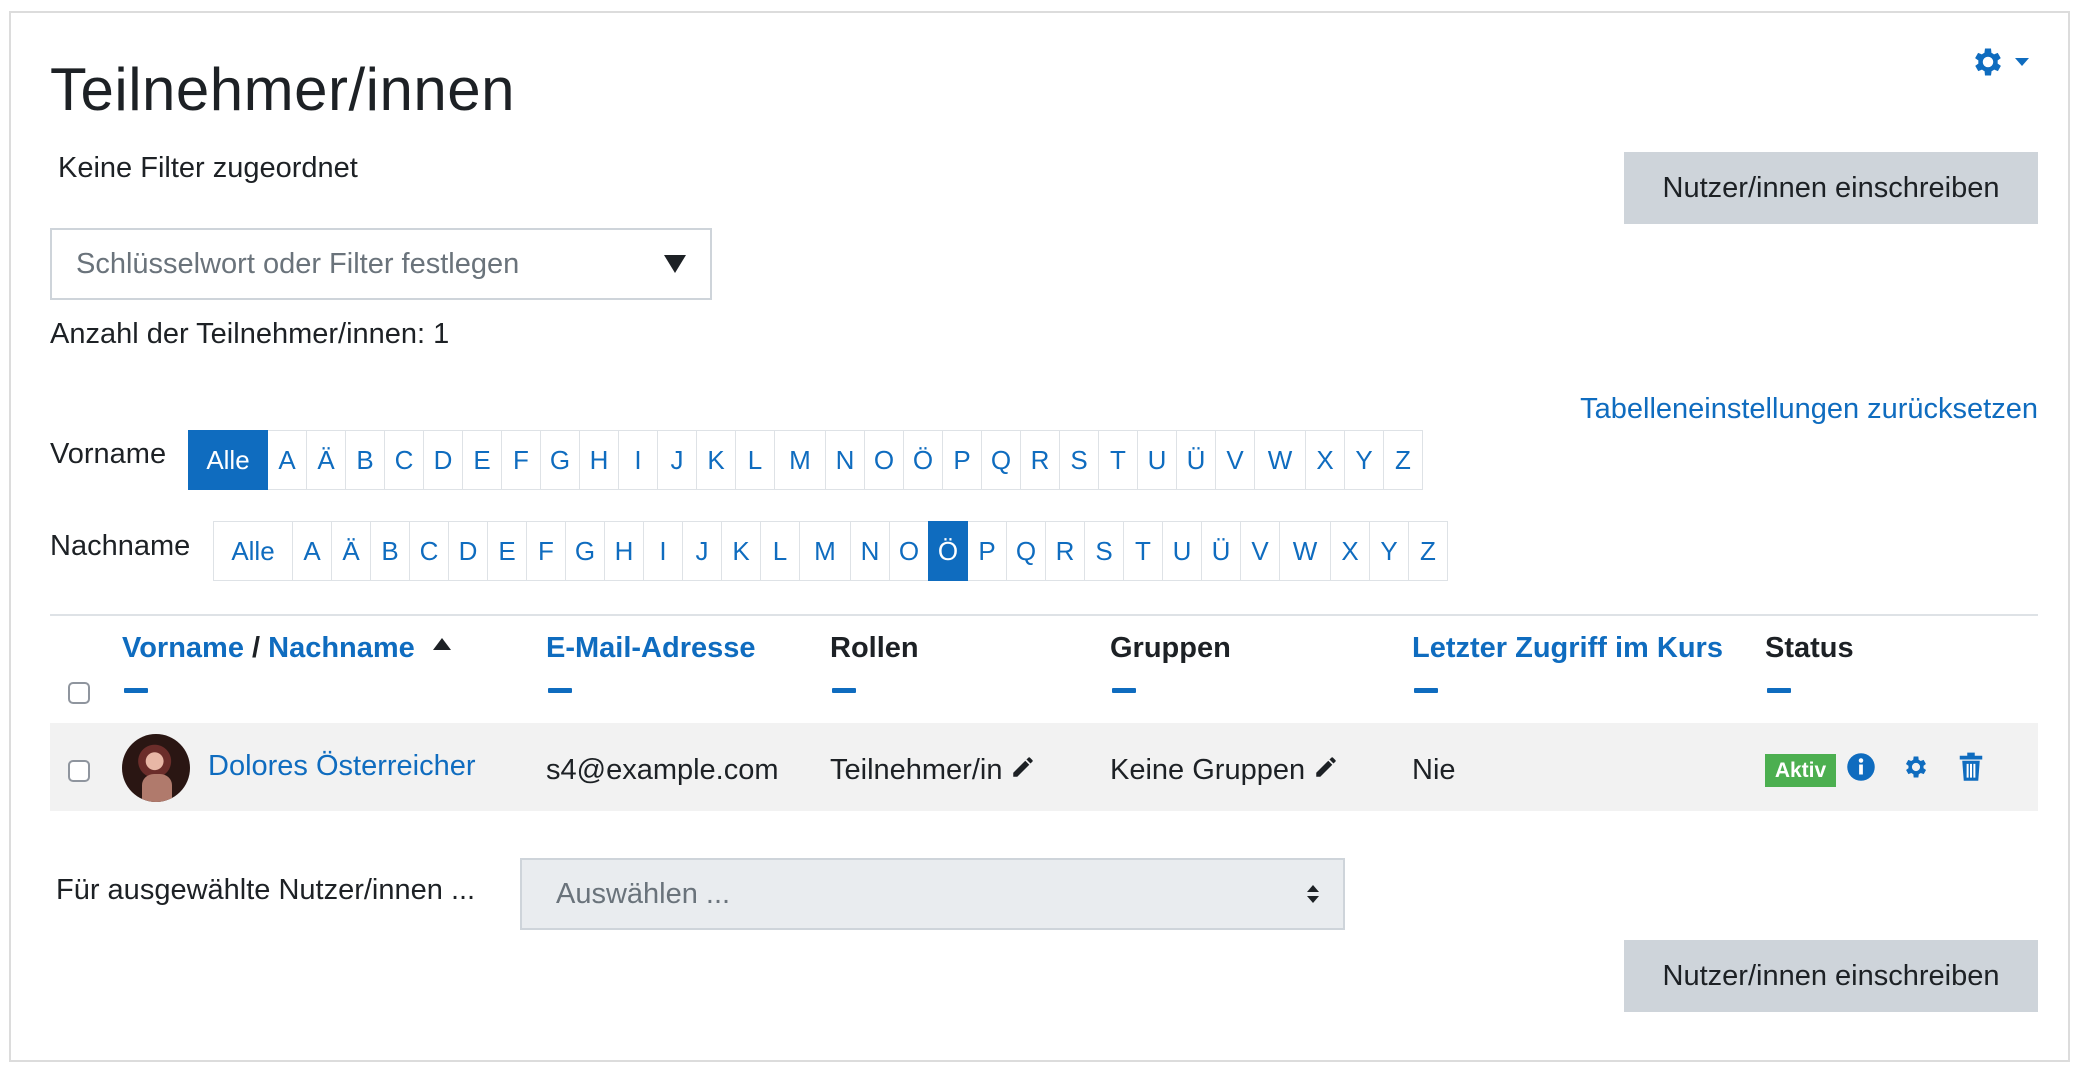  I want to click on row-select-checkbox, so click(79, 771).